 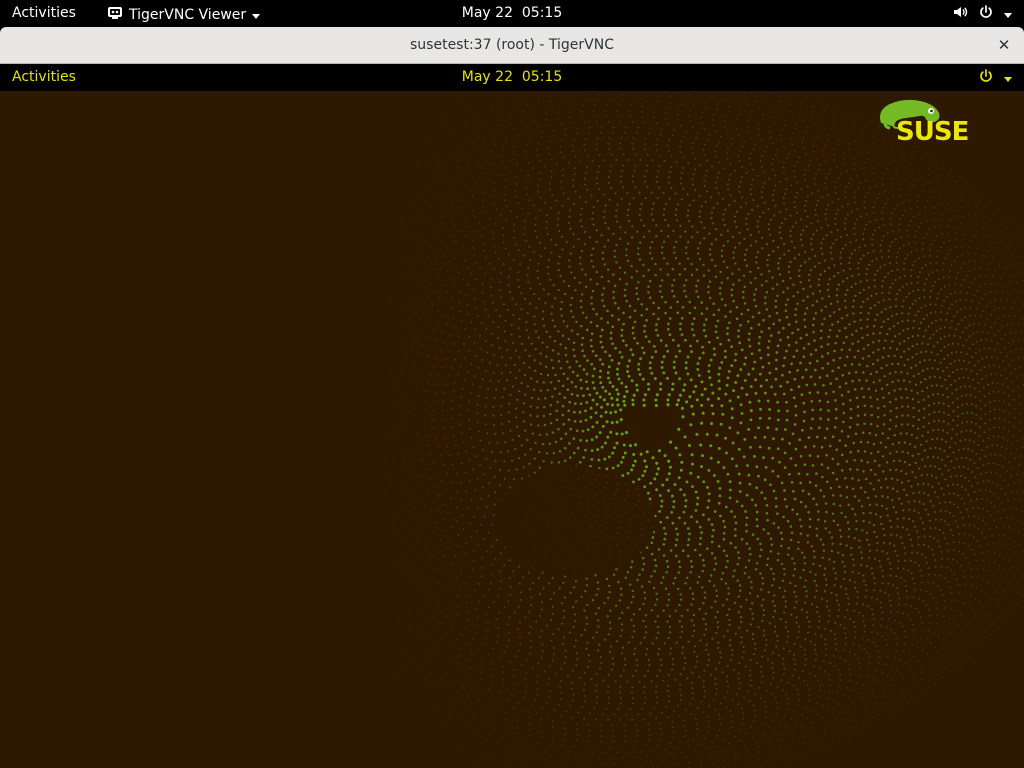 I want to click on close-button: ✕, so click(x=1004, y=45).